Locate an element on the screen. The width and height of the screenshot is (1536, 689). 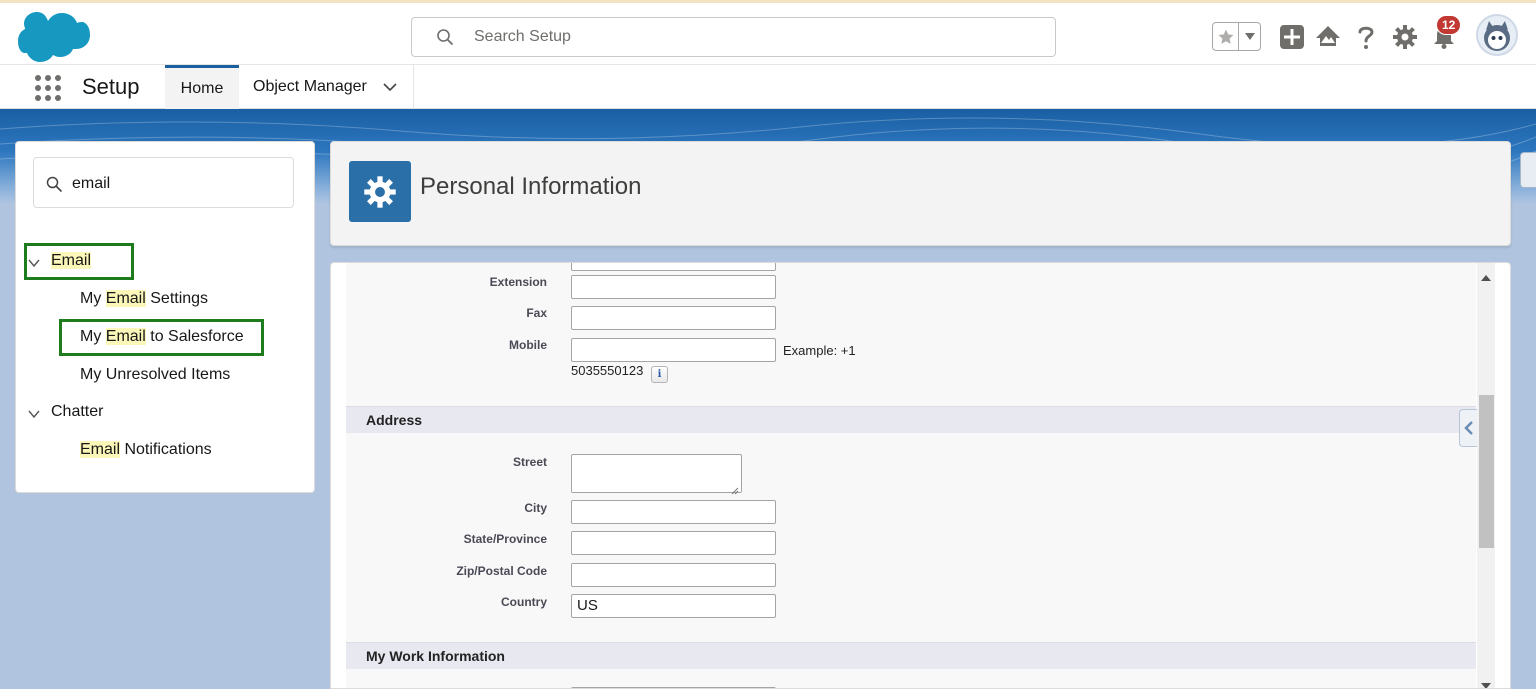
favorites-dropdown-icon is located at coordinates (1249, 36).